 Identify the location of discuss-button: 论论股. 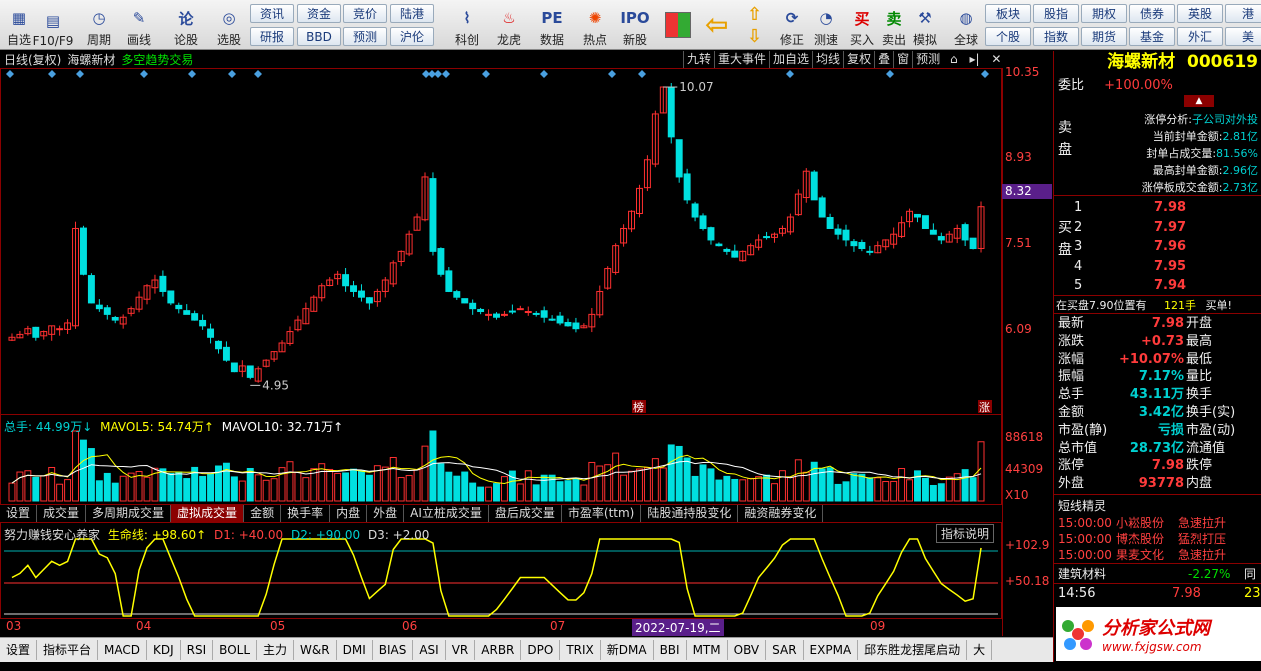
(186, 25).